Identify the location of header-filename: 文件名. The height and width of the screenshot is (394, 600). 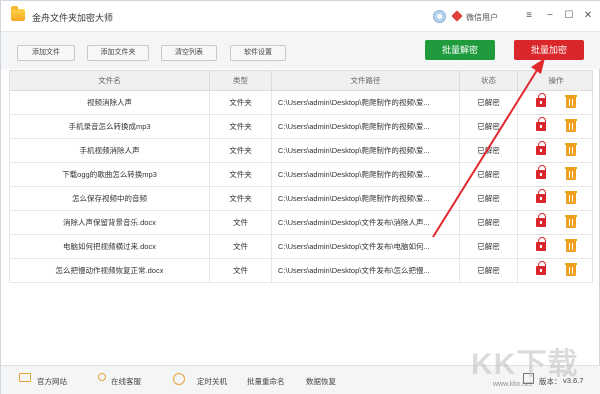
(110, 81).